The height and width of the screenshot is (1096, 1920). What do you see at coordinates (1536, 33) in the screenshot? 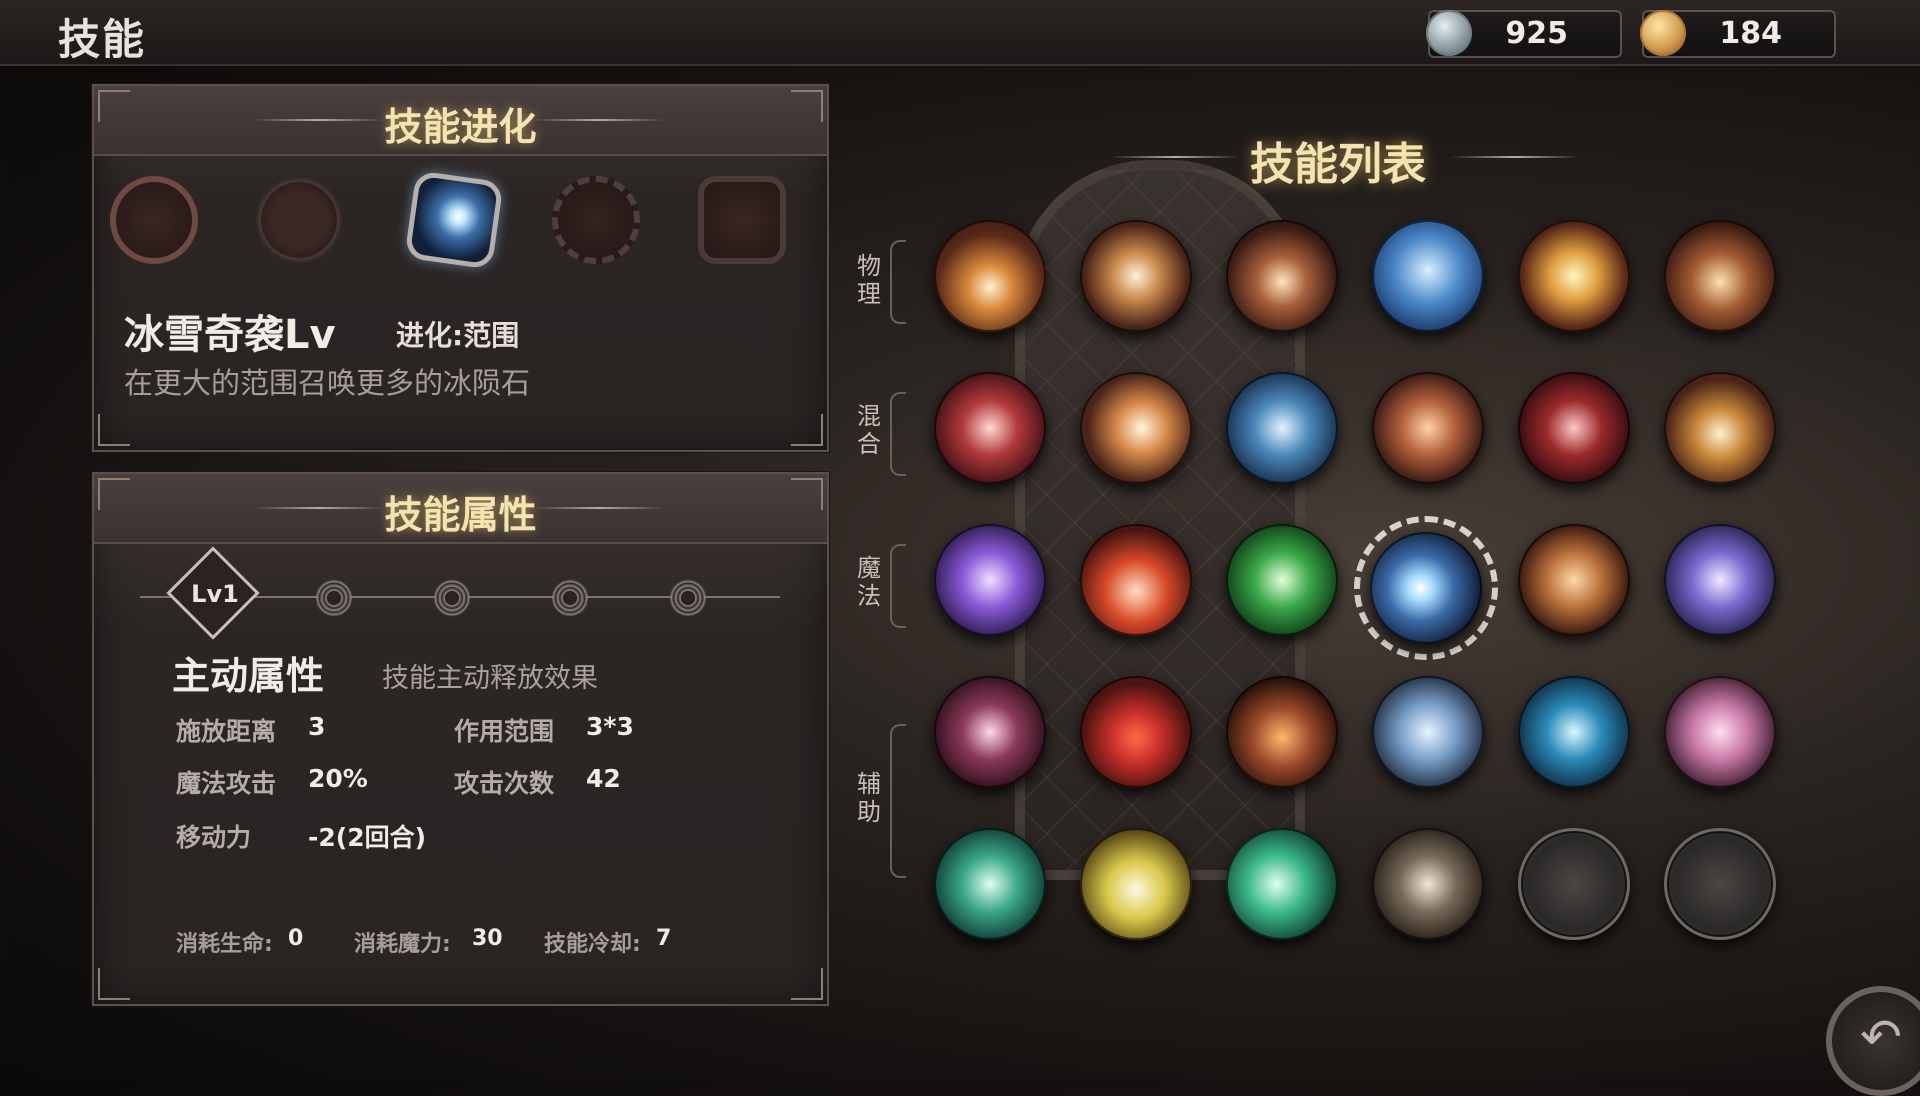
I see `silver-amount: 925` at bounding box center [1536, 33].